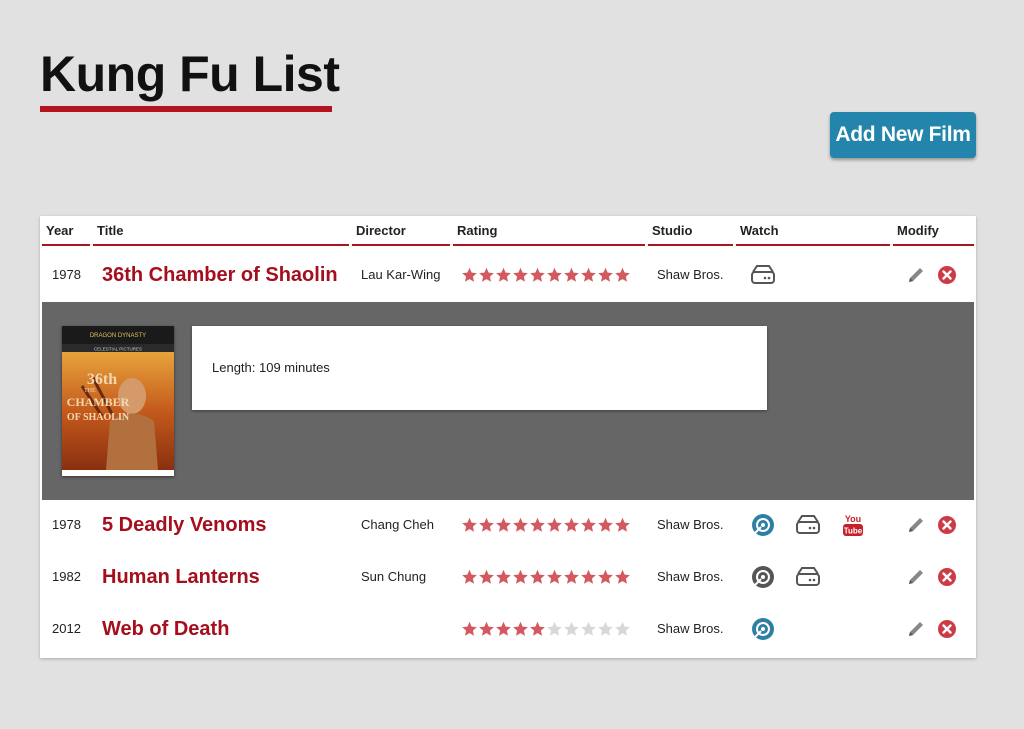 This screenshot has width=1024, height=729. What do you see at coordinates (90, 391) in the screenshot?
I see `svg-text: THE` at bounding box center [90, 391].